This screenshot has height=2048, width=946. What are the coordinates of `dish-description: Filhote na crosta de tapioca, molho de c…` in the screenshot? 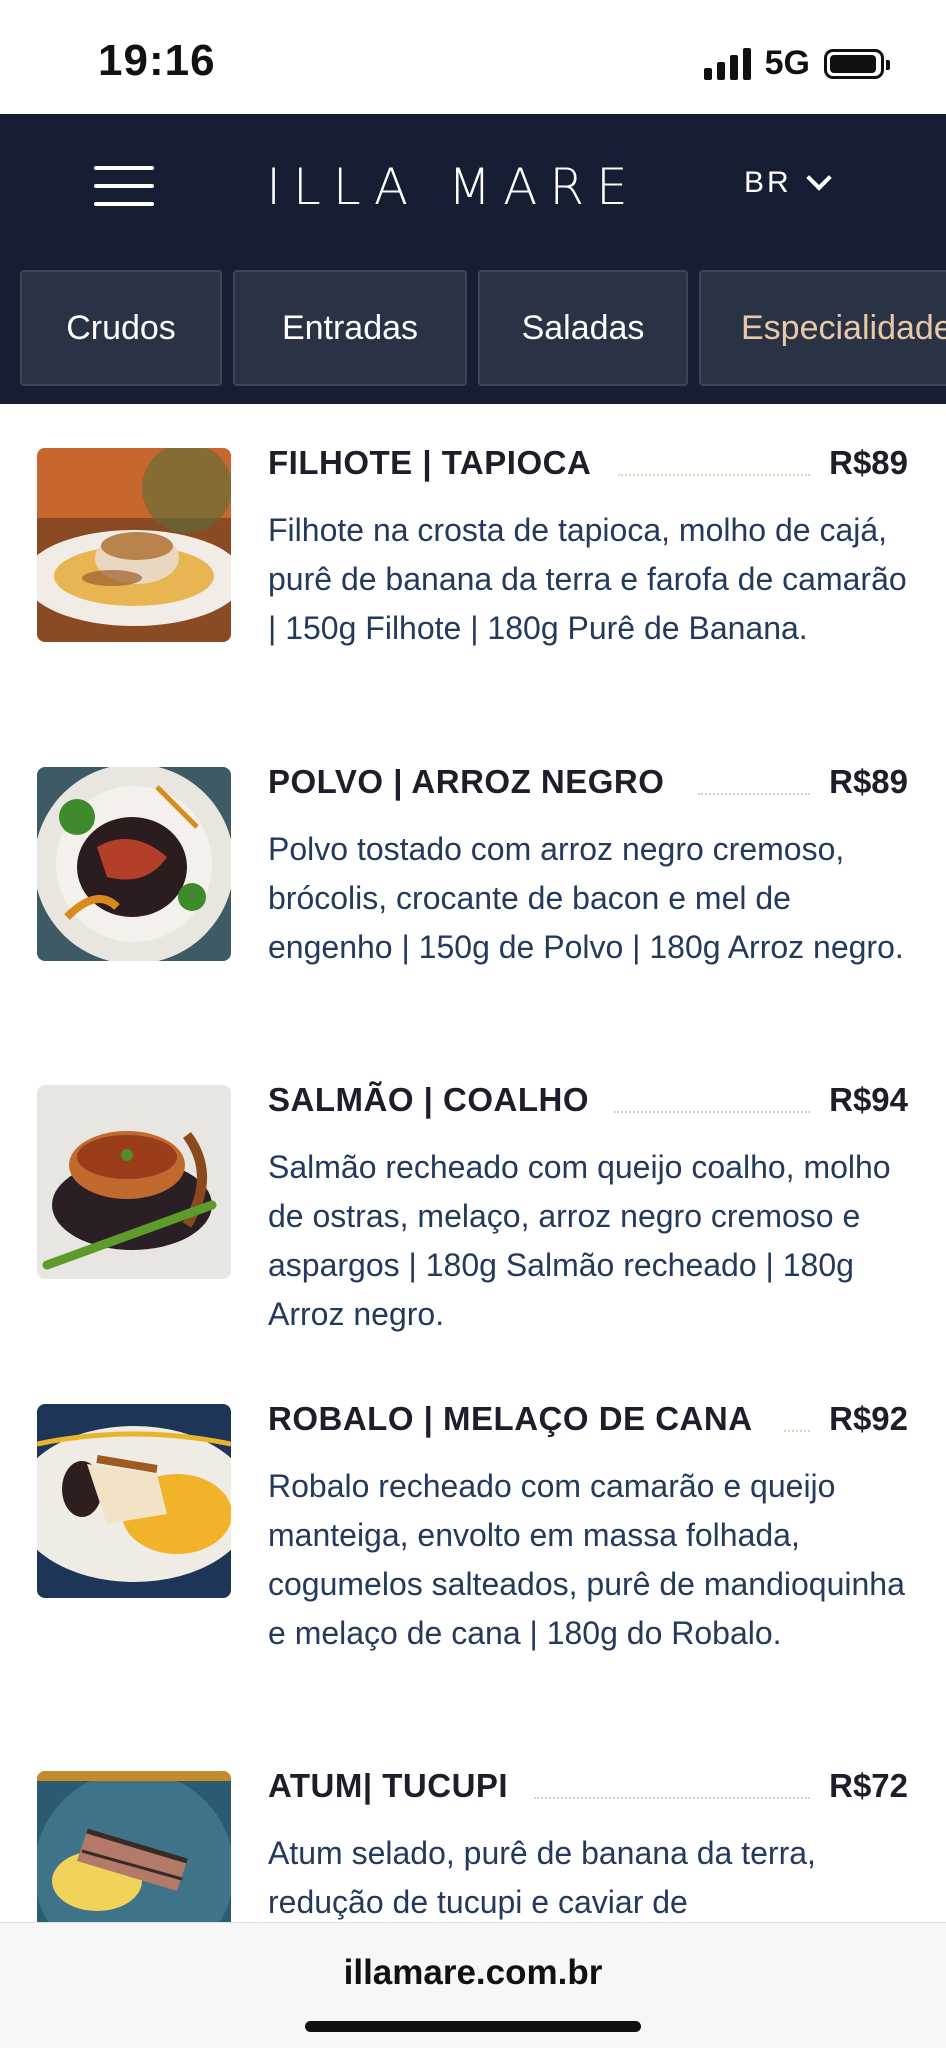 It's located at (587, 579).